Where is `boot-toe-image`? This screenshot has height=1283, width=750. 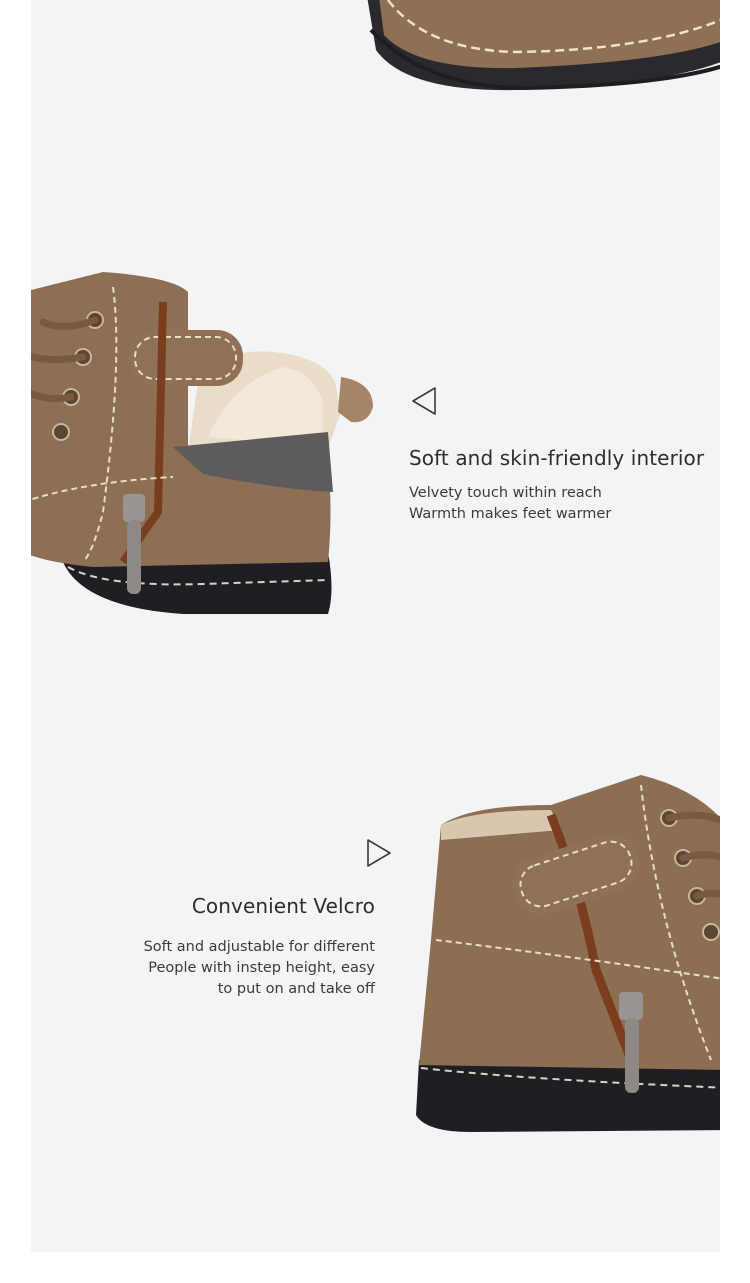 boot-toe-image is located at coordinates (543, 45).